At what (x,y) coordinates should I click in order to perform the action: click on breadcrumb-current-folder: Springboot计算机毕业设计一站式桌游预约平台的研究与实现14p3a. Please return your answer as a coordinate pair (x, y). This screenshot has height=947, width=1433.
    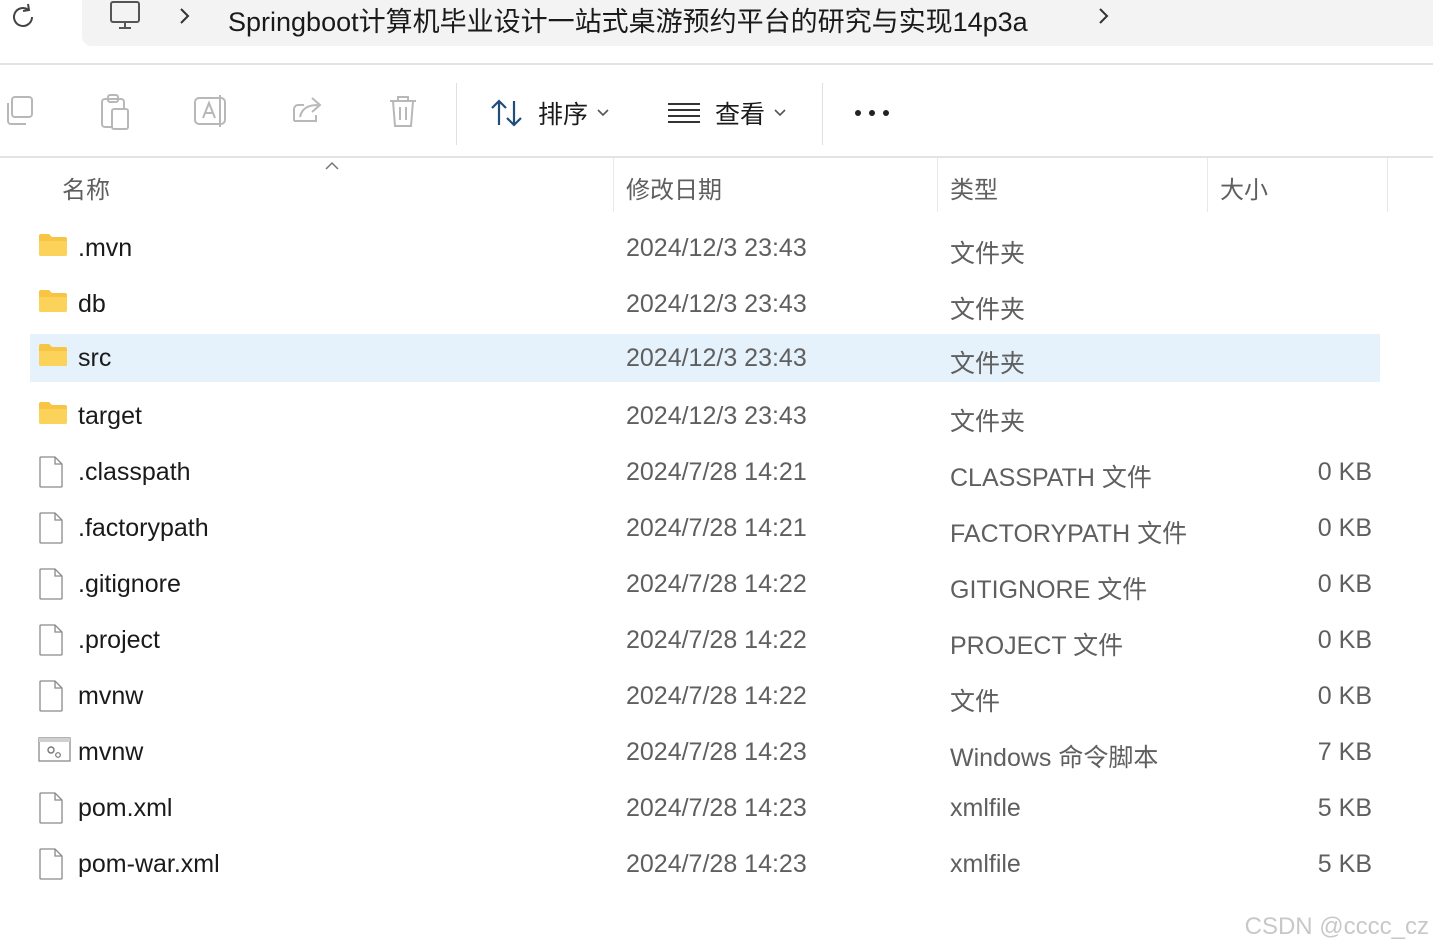
    Looking at the image, I should click on (628, 19).